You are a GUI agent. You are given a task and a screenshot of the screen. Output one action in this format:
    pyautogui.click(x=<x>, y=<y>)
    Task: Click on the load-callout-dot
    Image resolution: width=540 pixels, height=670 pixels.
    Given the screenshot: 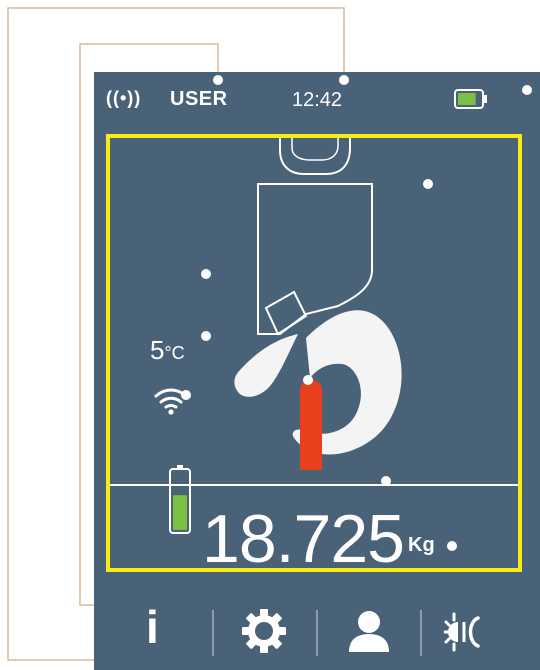 What is the action you would take?
    pyautogui.click(x=308, y=380)
    